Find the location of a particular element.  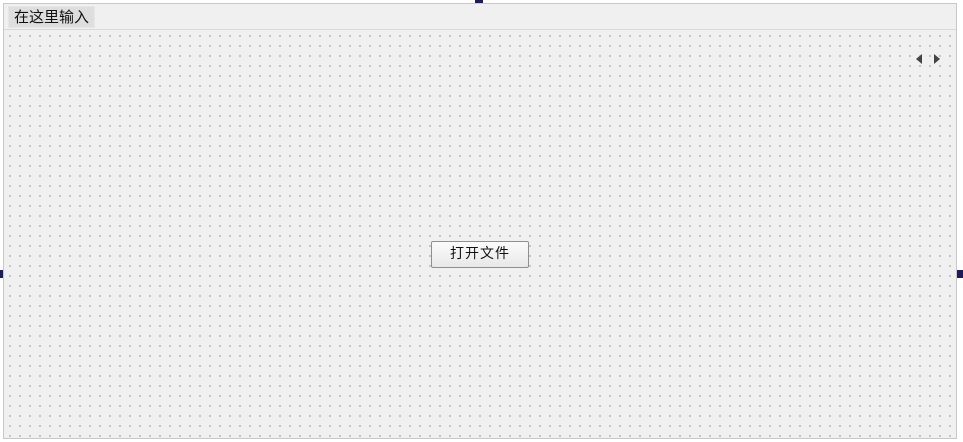

selection-handle-top is located at coordinates (479, 1).